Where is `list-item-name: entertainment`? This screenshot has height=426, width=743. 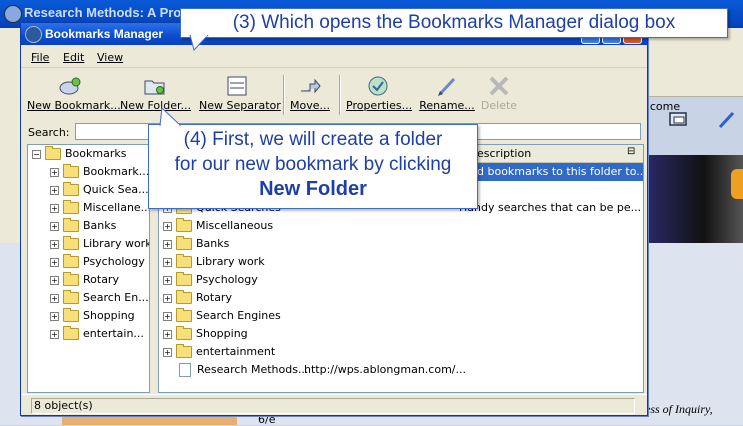 list-item-name: entertainment is located at coordinates (236, 351).